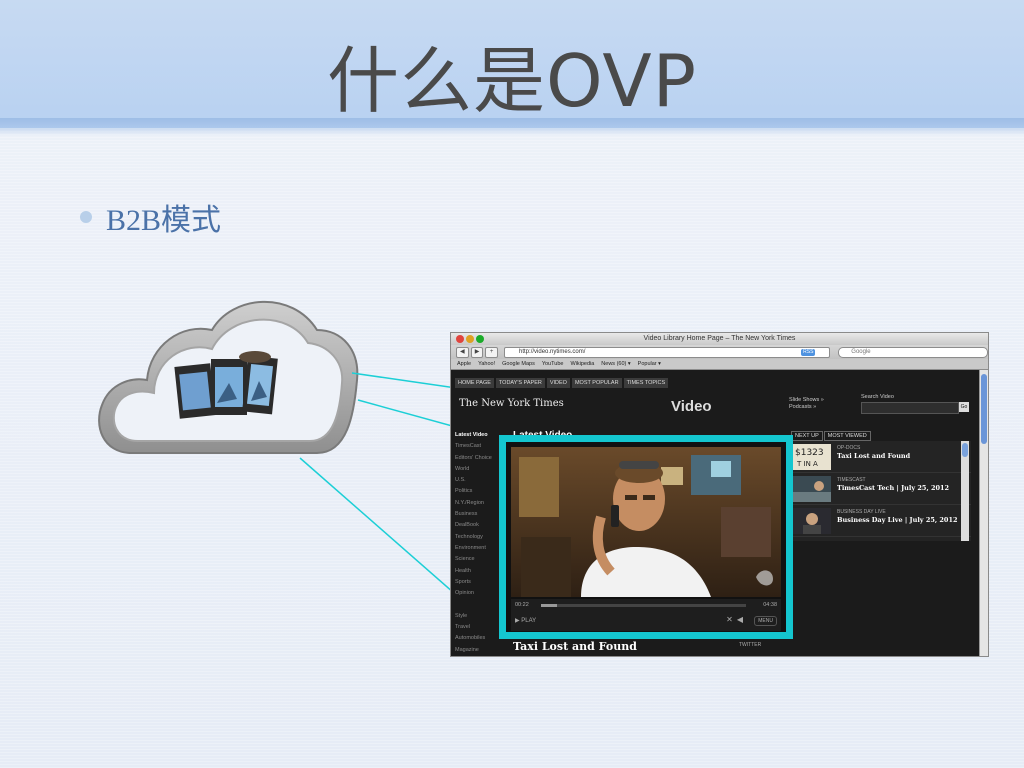  Describe the element at coordinates (809, 453) in the screenshot. I see `svg-text: $1323` at that location.